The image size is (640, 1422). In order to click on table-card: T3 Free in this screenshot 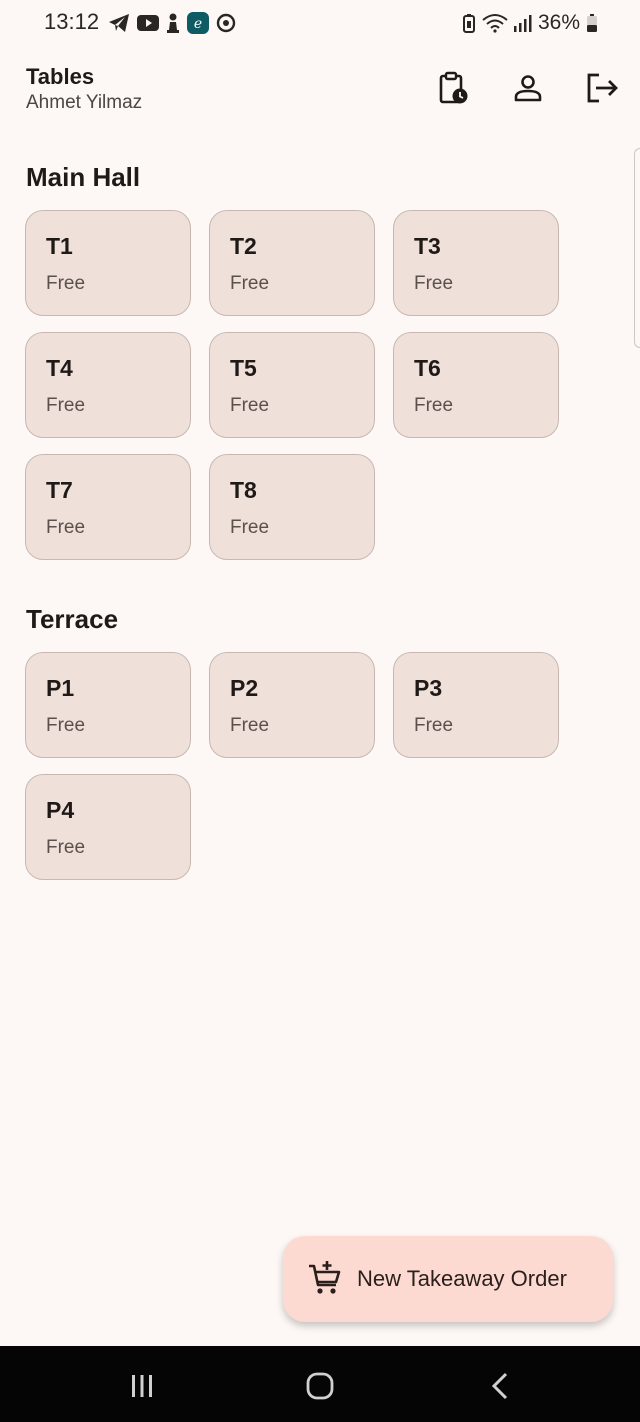, I will do `click(476, 263)`.